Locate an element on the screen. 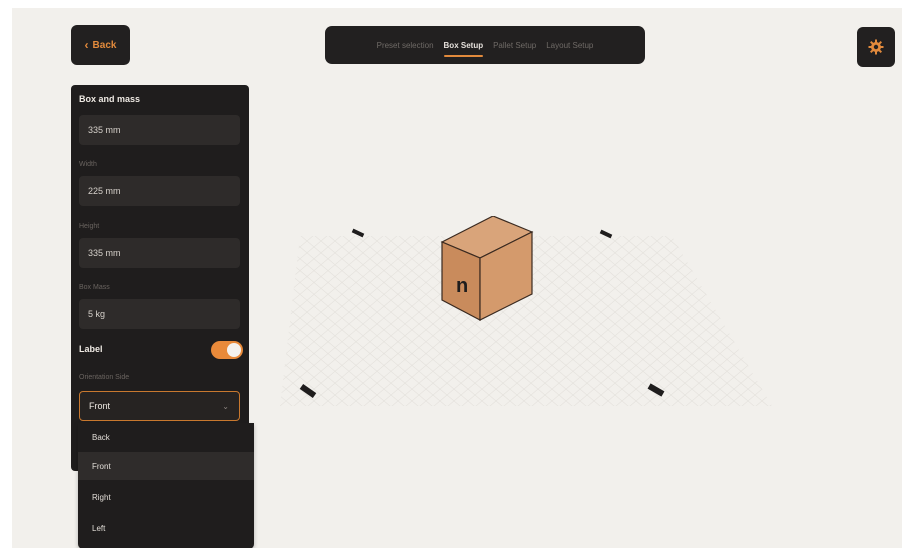 The width and height of the screenshot is (908, 552). box-label: n is located at coordinates (462, 286).